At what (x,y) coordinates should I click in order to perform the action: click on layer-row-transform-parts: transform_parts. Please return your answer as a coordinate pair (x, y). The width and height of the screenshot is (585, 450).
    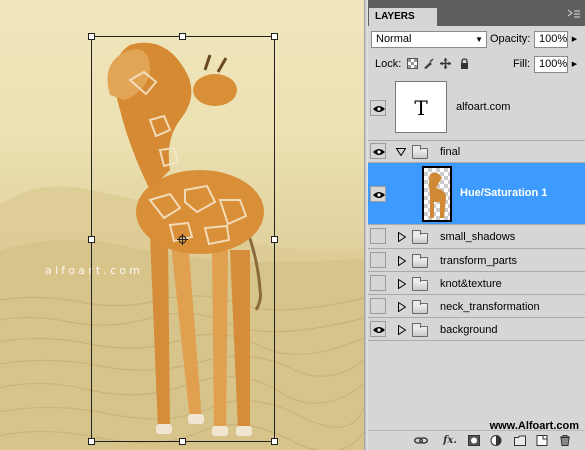
    Looking at the image, I should click on (476, 260).